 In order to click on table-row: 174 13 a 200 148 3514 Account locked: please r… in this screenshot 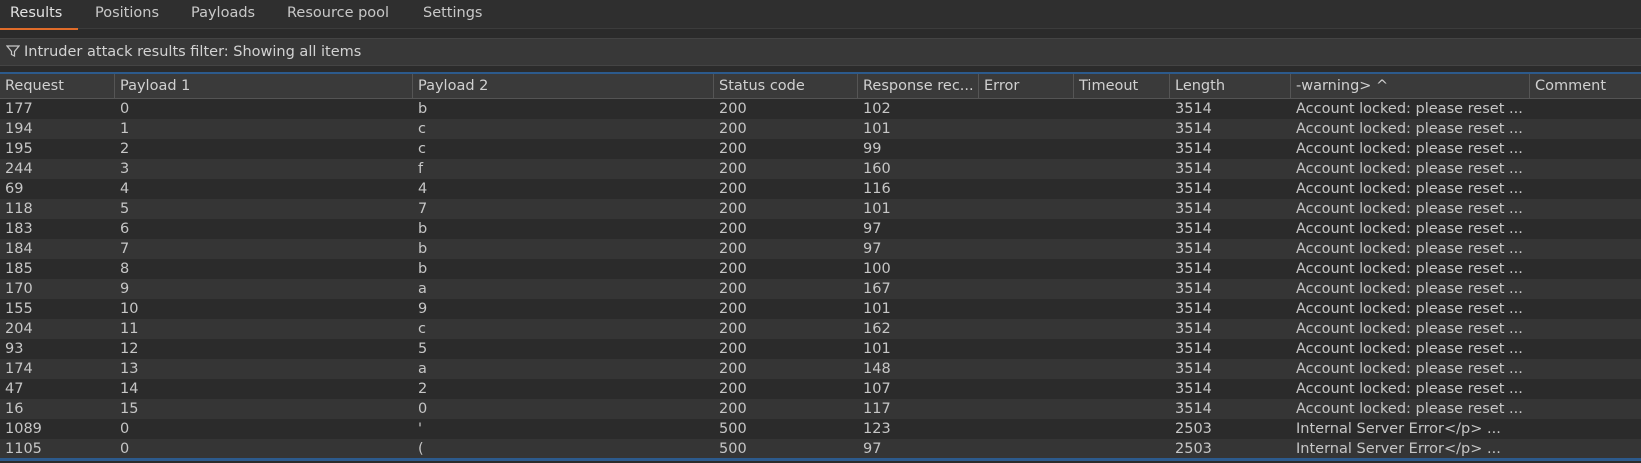, I will do `click(820, 369)`.